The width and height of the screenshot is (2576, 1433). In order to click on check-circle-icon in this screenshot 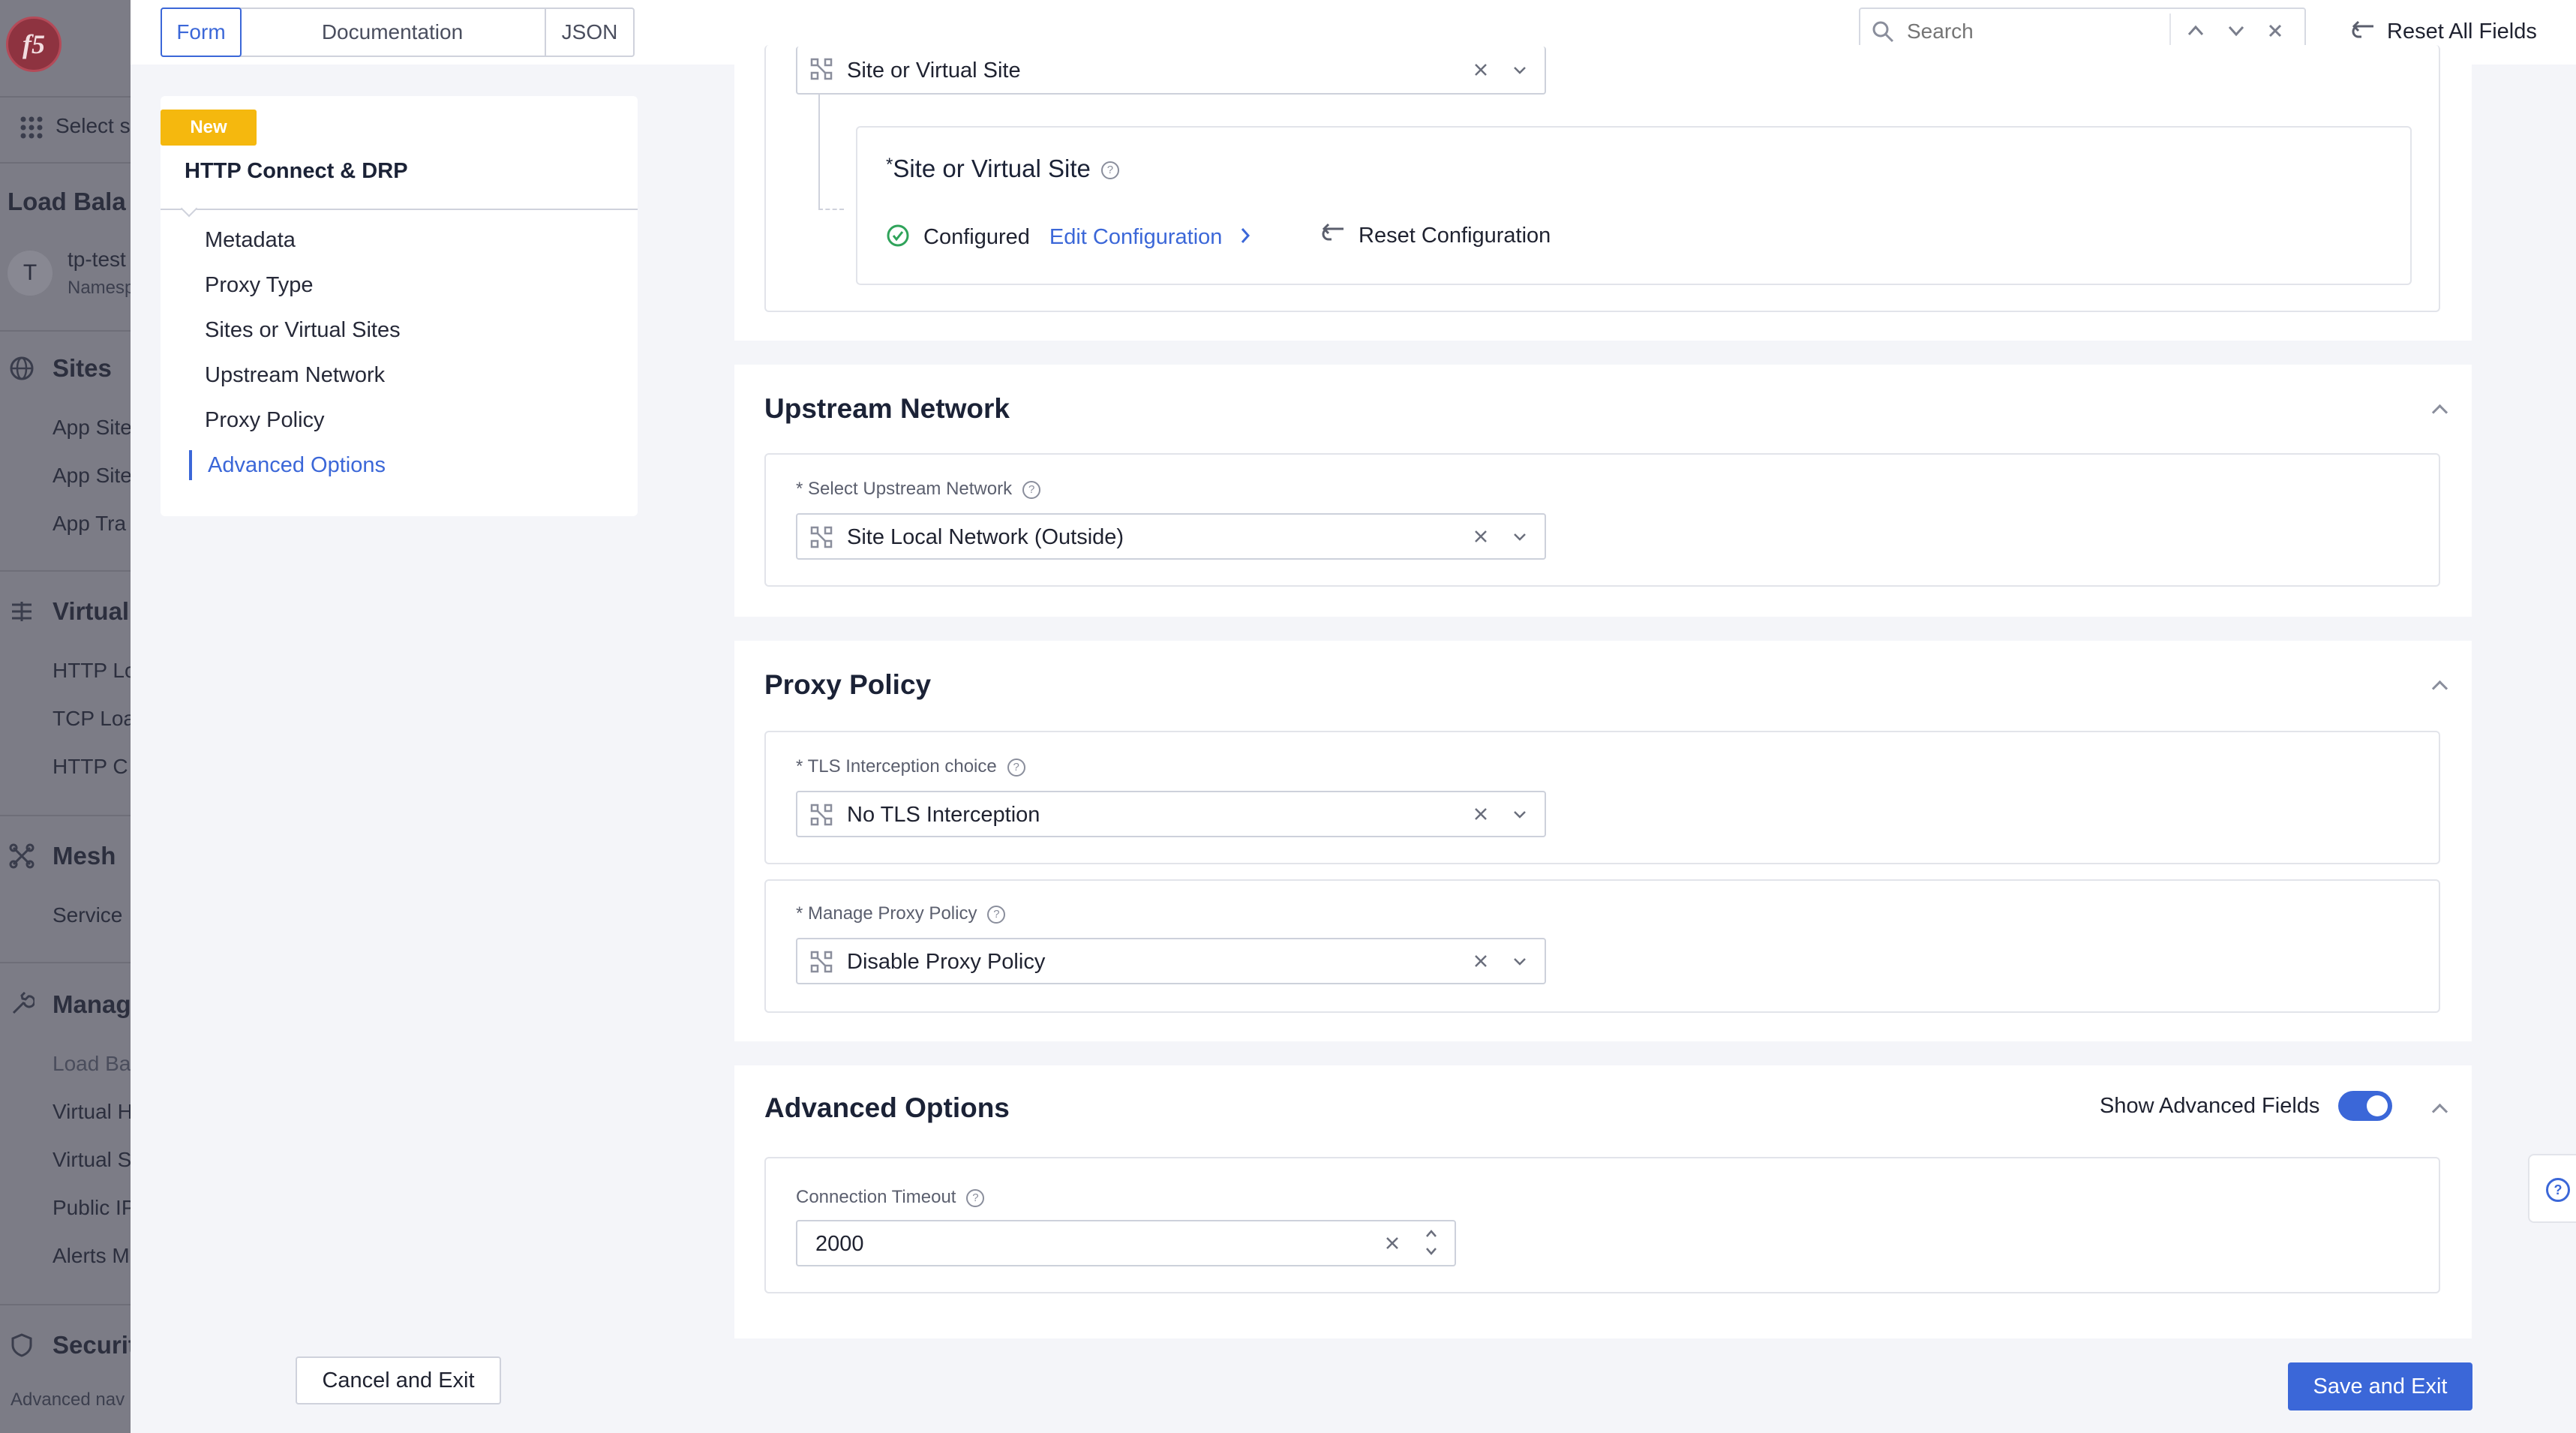, I will do `click(898, 237)`.